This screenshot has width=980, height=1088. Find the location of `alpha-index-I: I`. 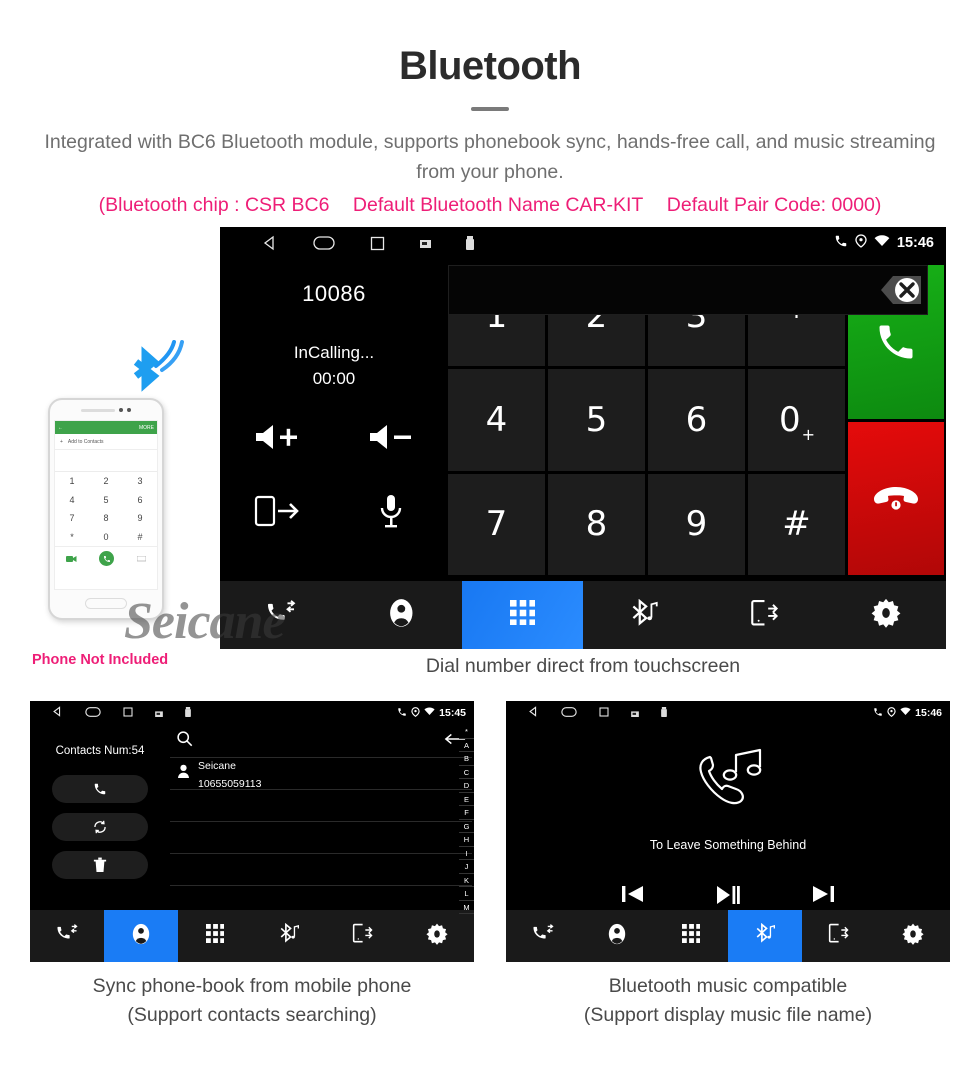

alpha-index-I: I is located at coordinates (466, 853).